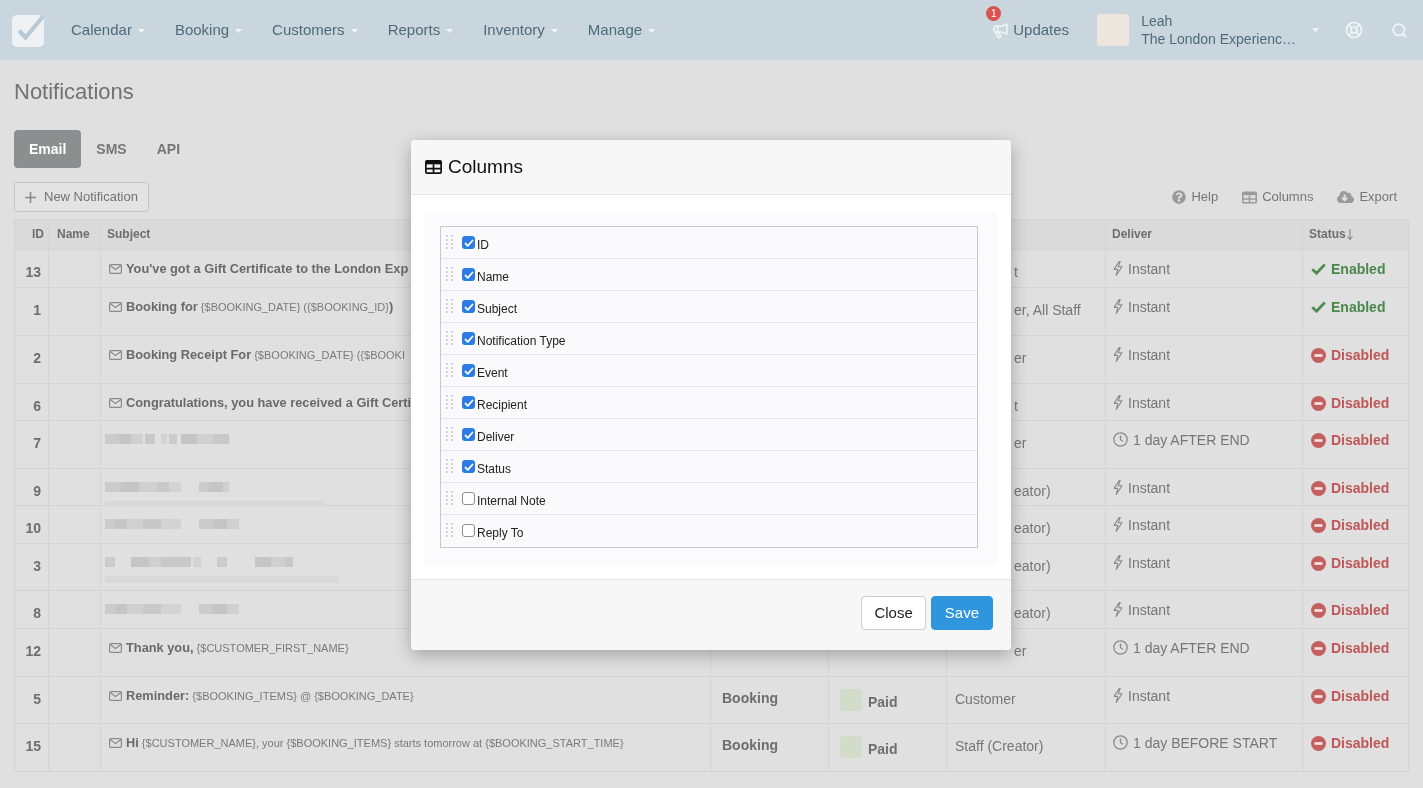 The height and width of the screenshot is (788, 1423). I want to click on nav-menu-link: Calendar, so click(108, 30).